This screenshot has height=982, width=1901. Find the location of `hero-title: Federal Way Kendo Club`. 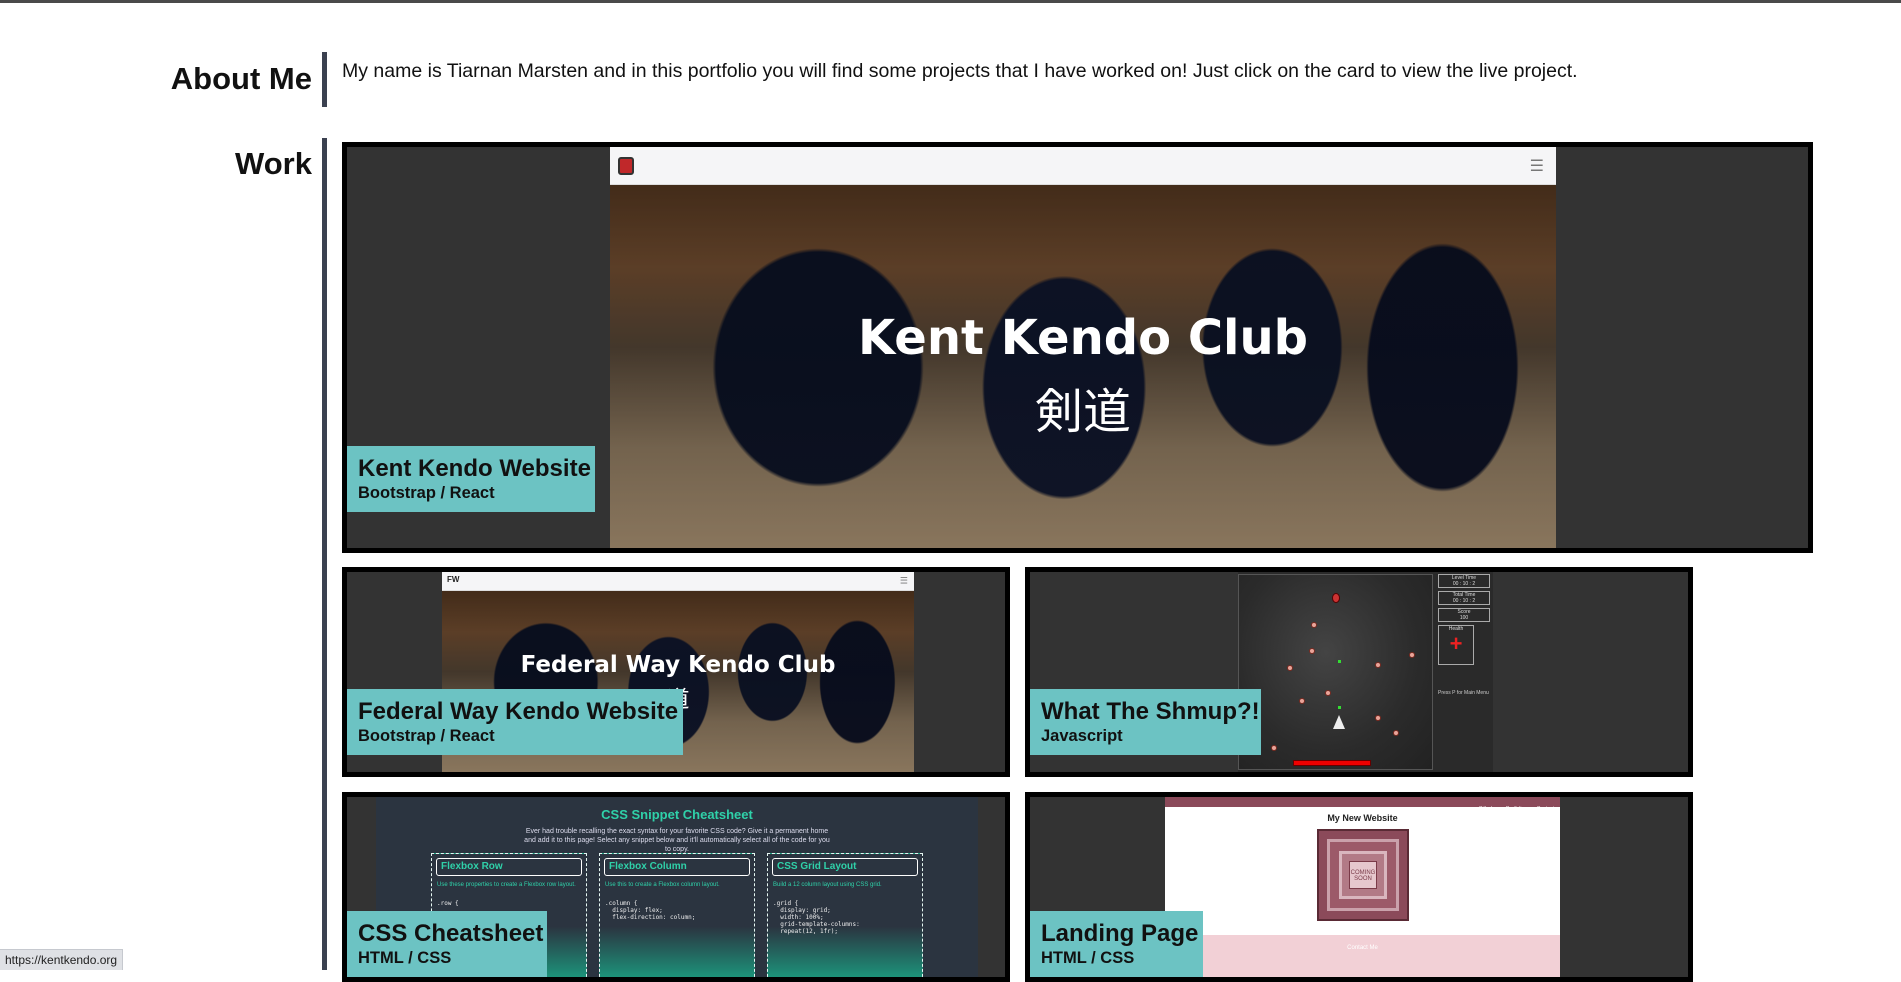

hero-title: Federal Way Kendo Club is located at coordinates (678, 665).